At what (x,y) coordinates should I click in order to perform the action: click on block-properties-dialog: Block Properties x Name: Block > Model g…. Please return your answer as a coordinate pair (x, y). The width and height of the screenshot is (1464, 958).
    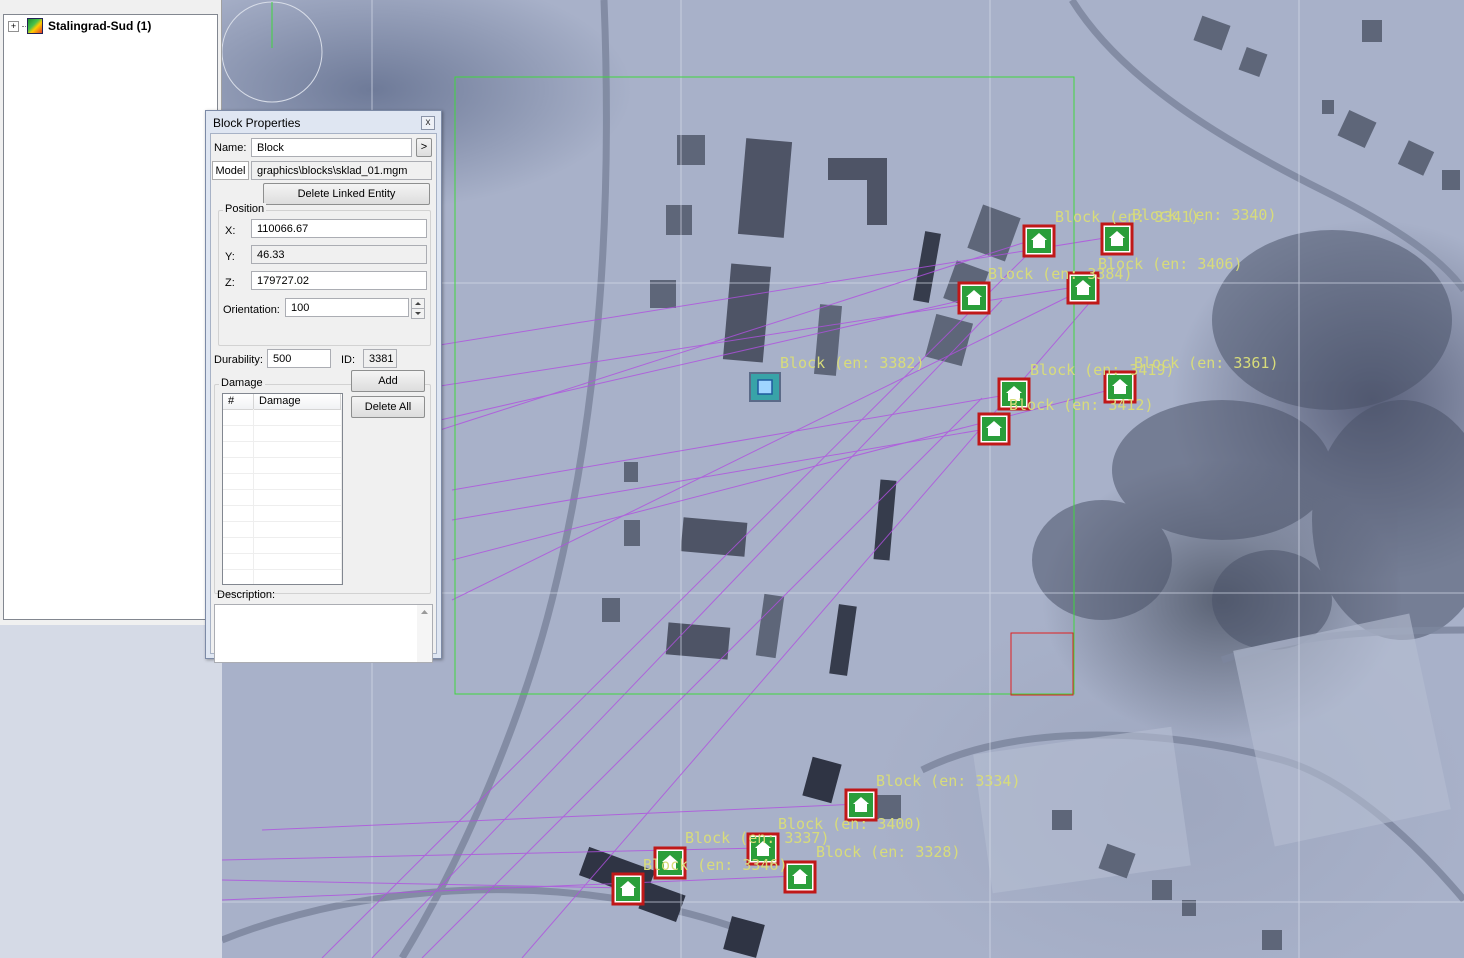
    Looking at the image, I should click on (323, 386).